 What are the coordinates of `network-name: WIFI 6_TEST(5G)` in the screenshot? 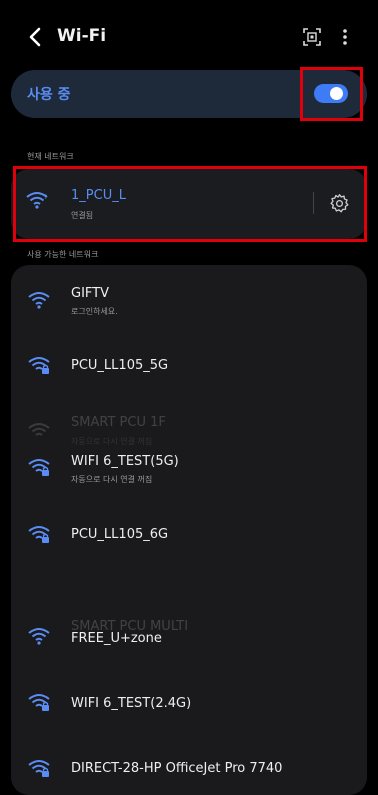 It's located at (125, 461).